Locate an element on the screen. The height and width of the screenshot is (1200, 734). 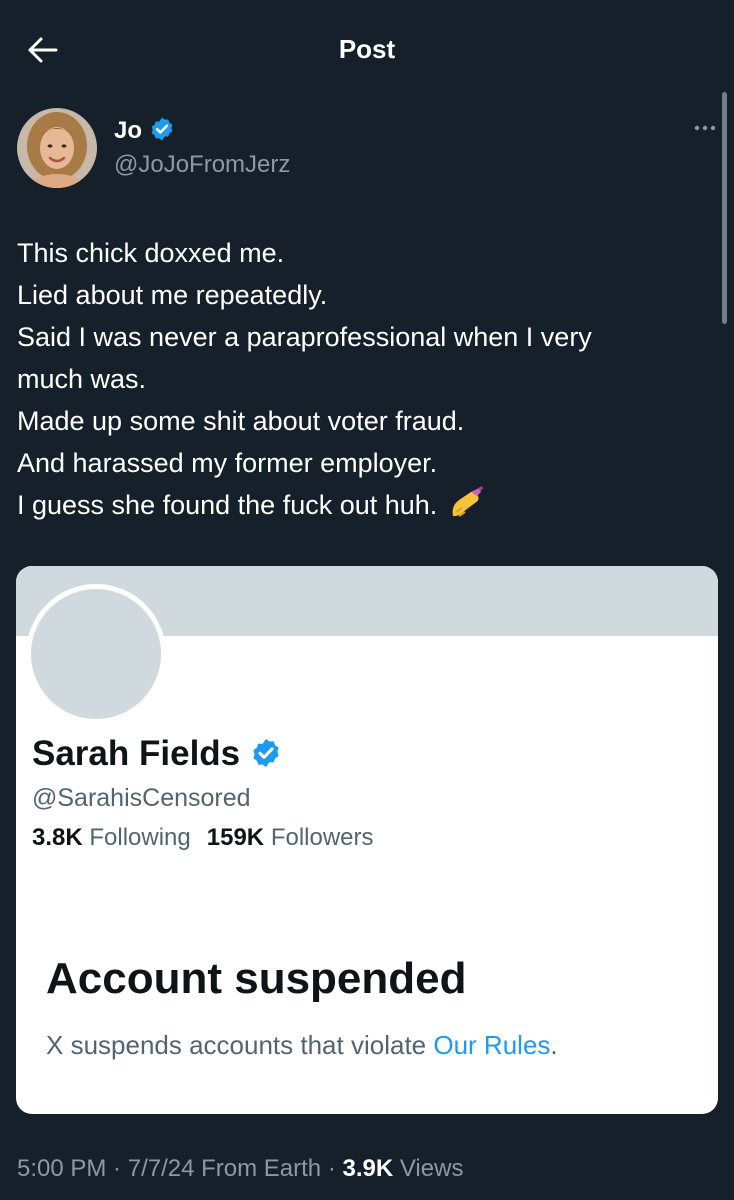
default-avatar is located at coordinates (96, 654).